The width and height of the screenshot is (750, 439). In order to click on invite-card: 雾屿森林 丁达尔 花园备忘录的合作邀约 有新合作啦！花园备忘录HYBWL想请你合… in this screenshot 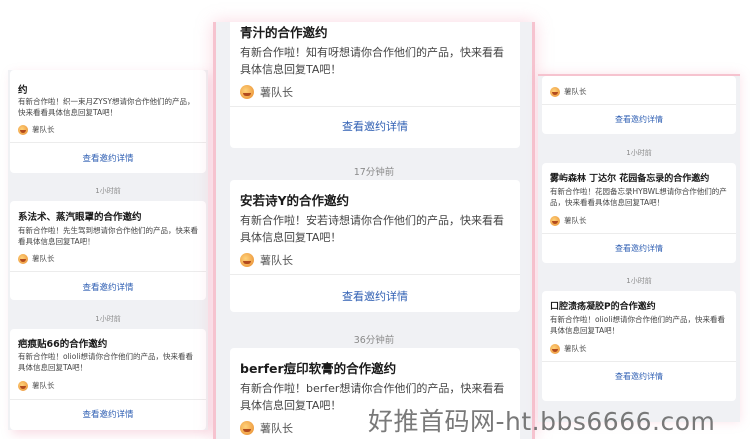, I will do `click(639, 213)`.